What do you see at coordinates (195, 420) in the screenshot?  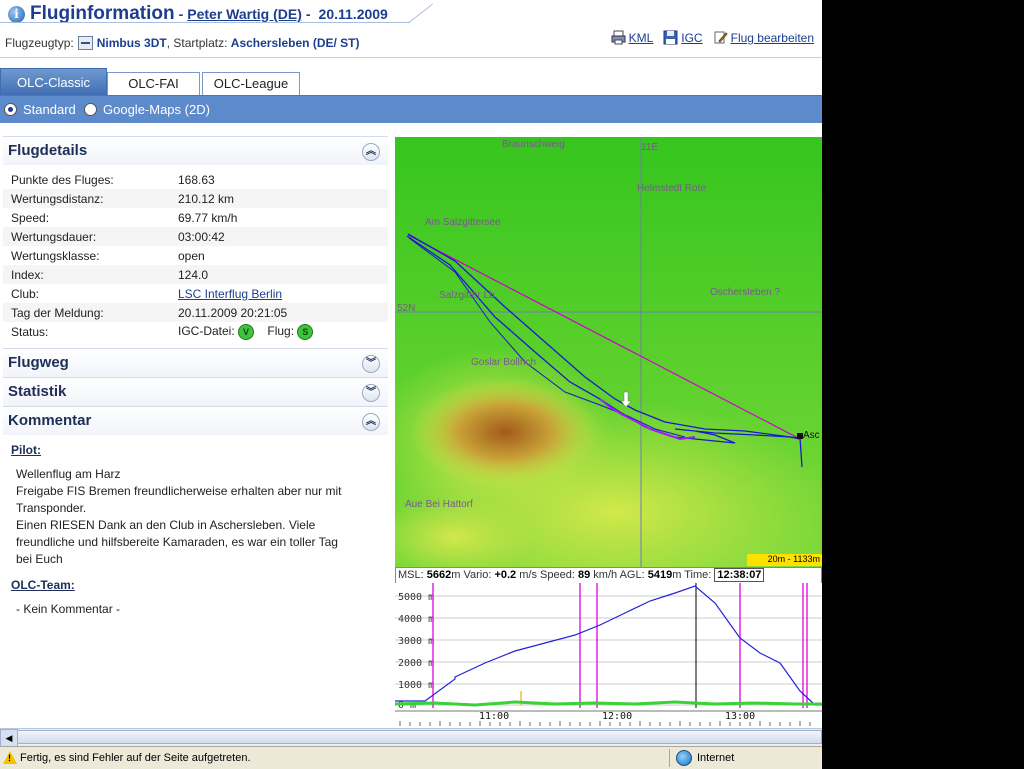 I see `section-kommentar: Kommentar ︽` at bounding box center [195, 420].